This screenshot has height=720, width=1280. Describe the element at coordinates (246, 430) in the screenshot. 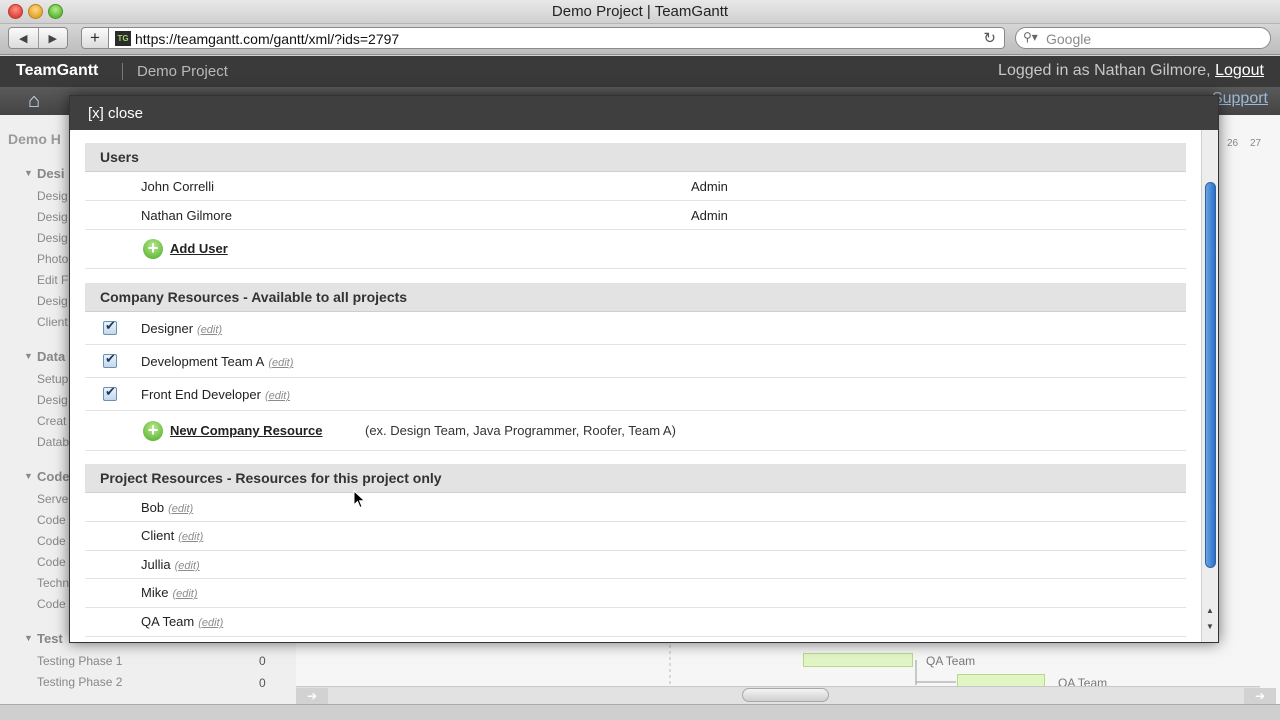

I see `new-company-resource-link: New Company Resource` at that location.